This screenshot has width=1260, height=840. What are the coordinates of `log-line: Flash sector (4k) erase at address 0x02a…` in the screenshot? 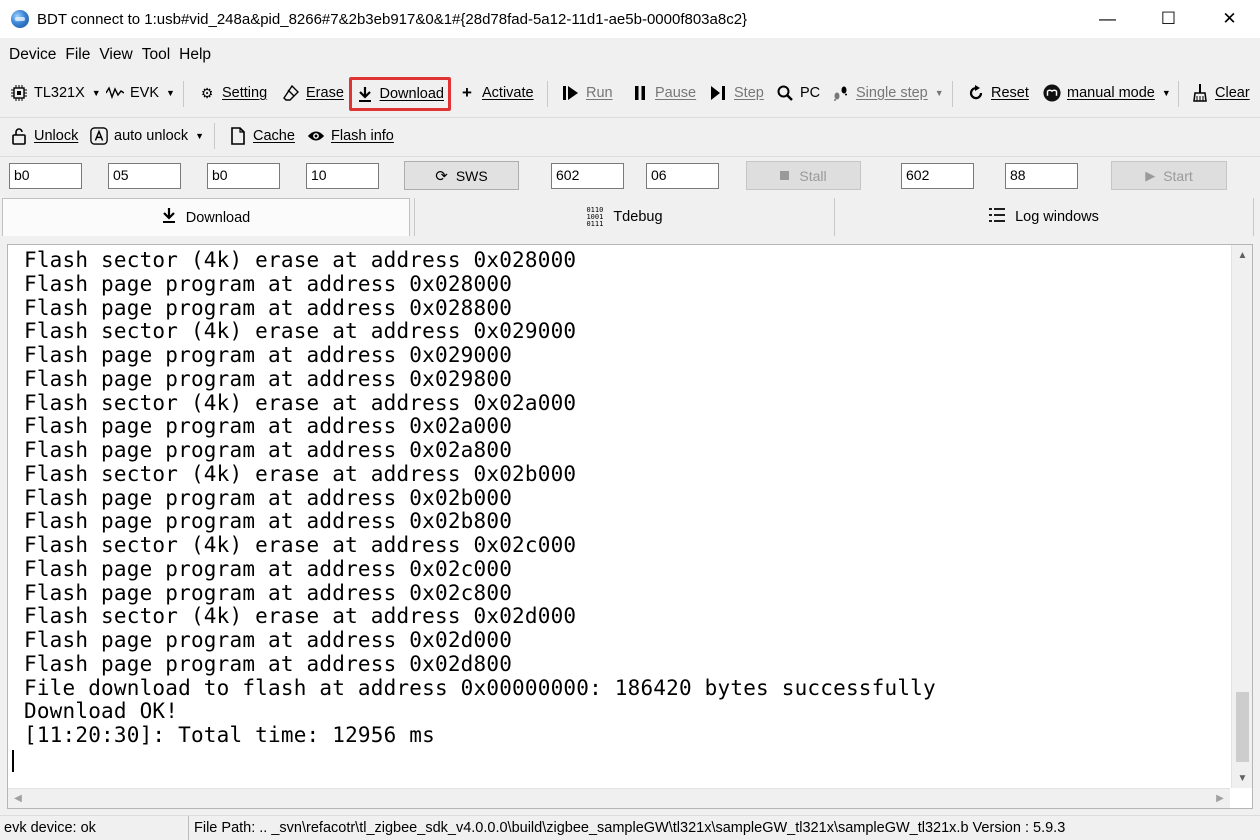 It's located at (300, 402).